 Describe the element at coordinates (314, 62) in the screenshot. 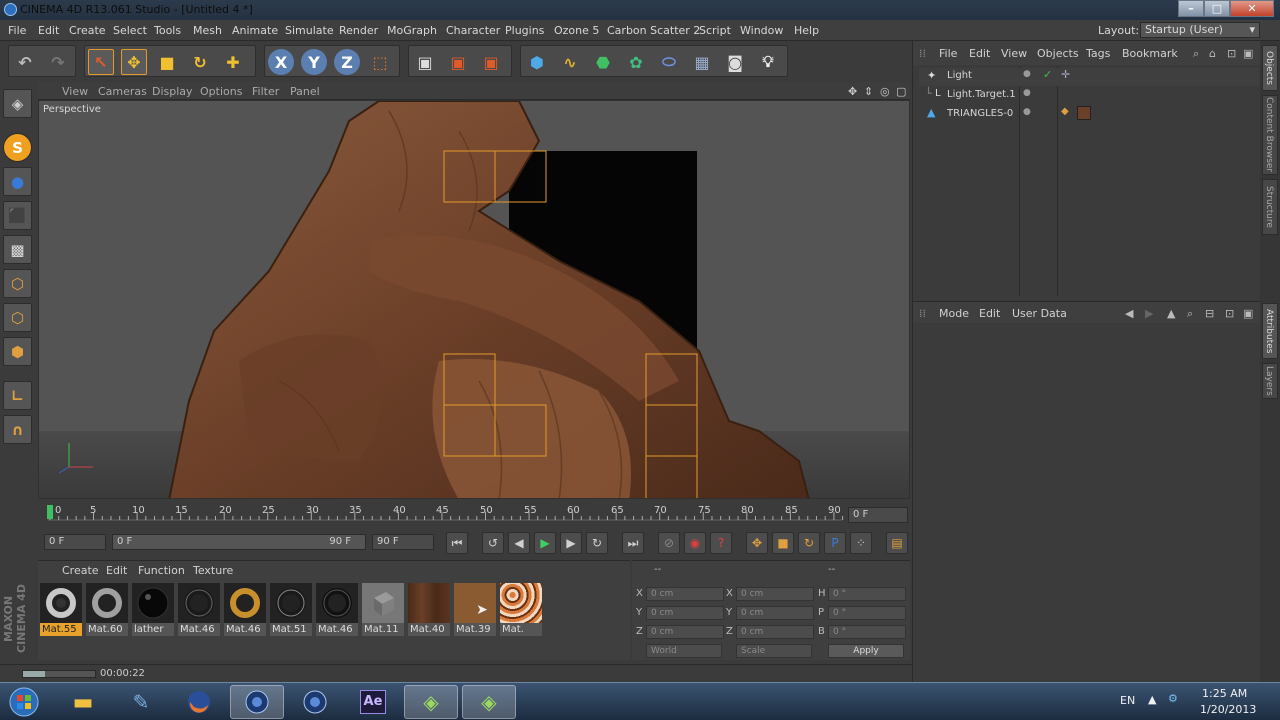

I see `y-axis-icon: Y` at that location.